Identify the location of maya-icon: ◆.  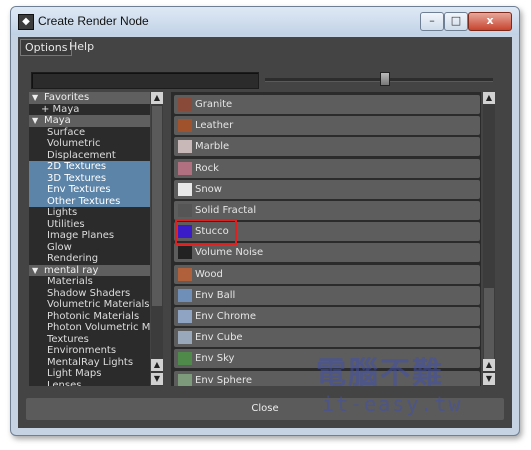
(26, 22).